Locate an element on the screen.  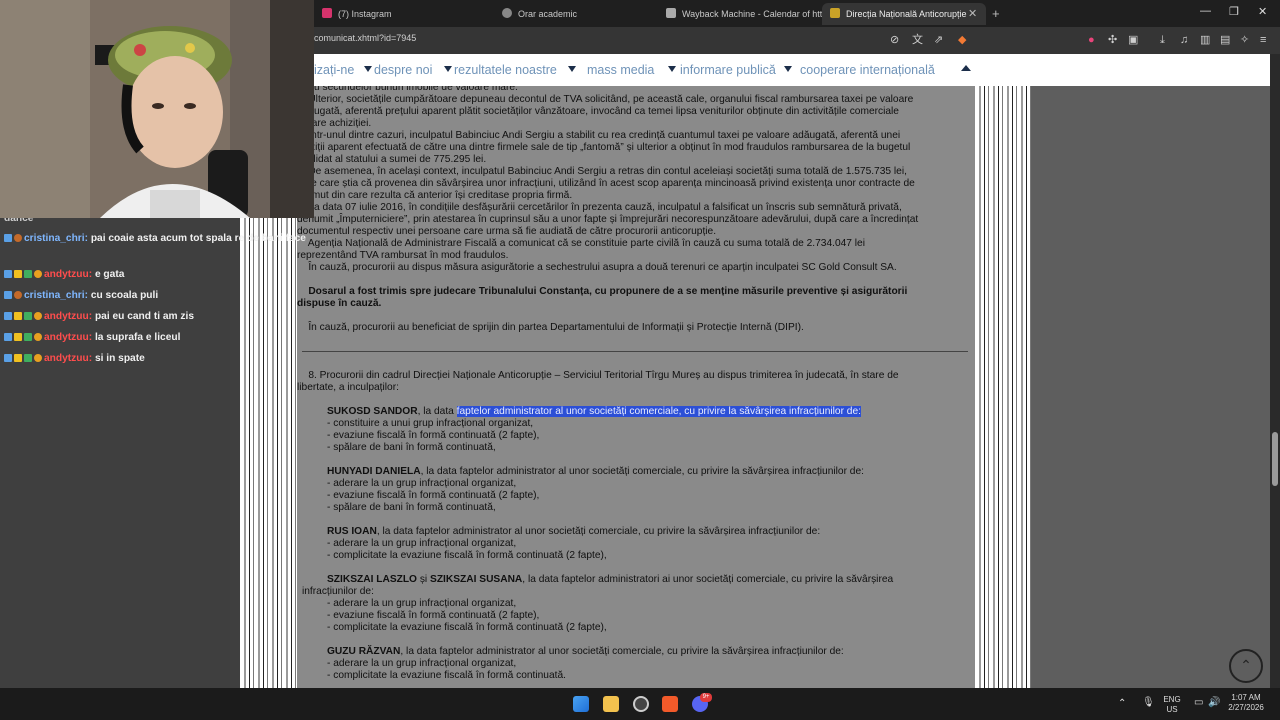
menu-icon: ≡ is located at coordinates (1263, 40).